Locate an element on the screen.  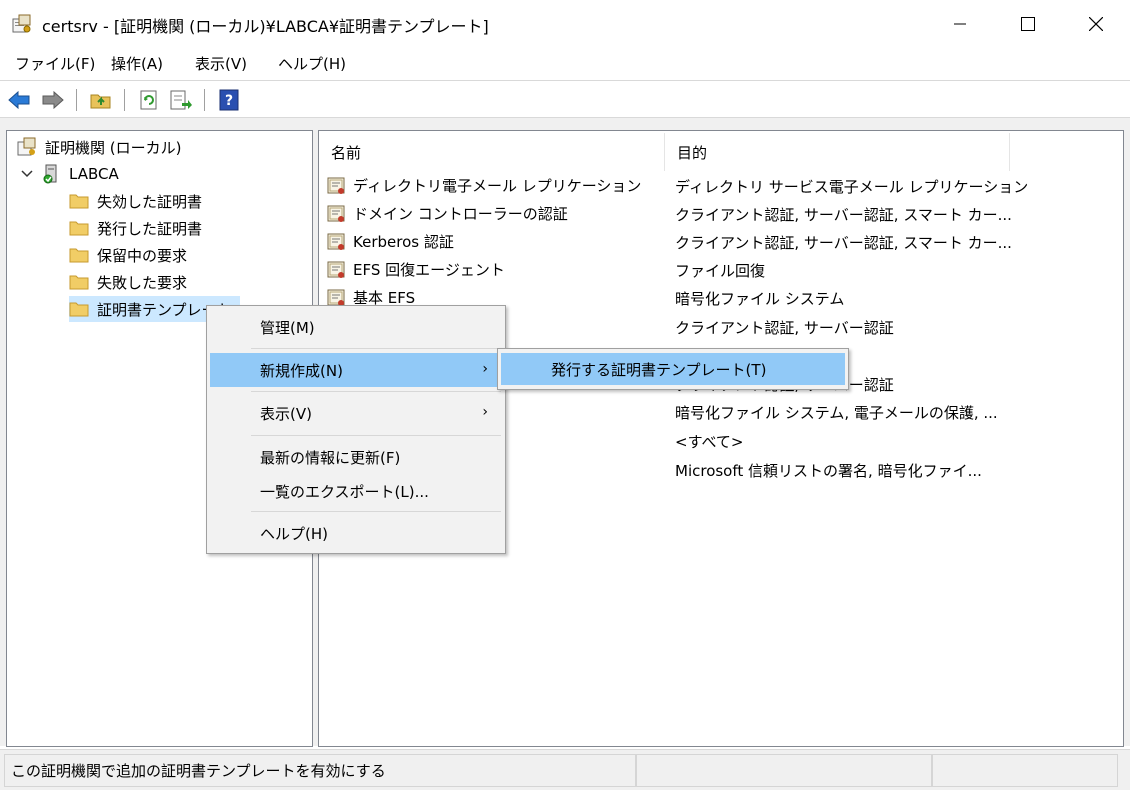
refresh-icon is located at coordinates (149, 100).